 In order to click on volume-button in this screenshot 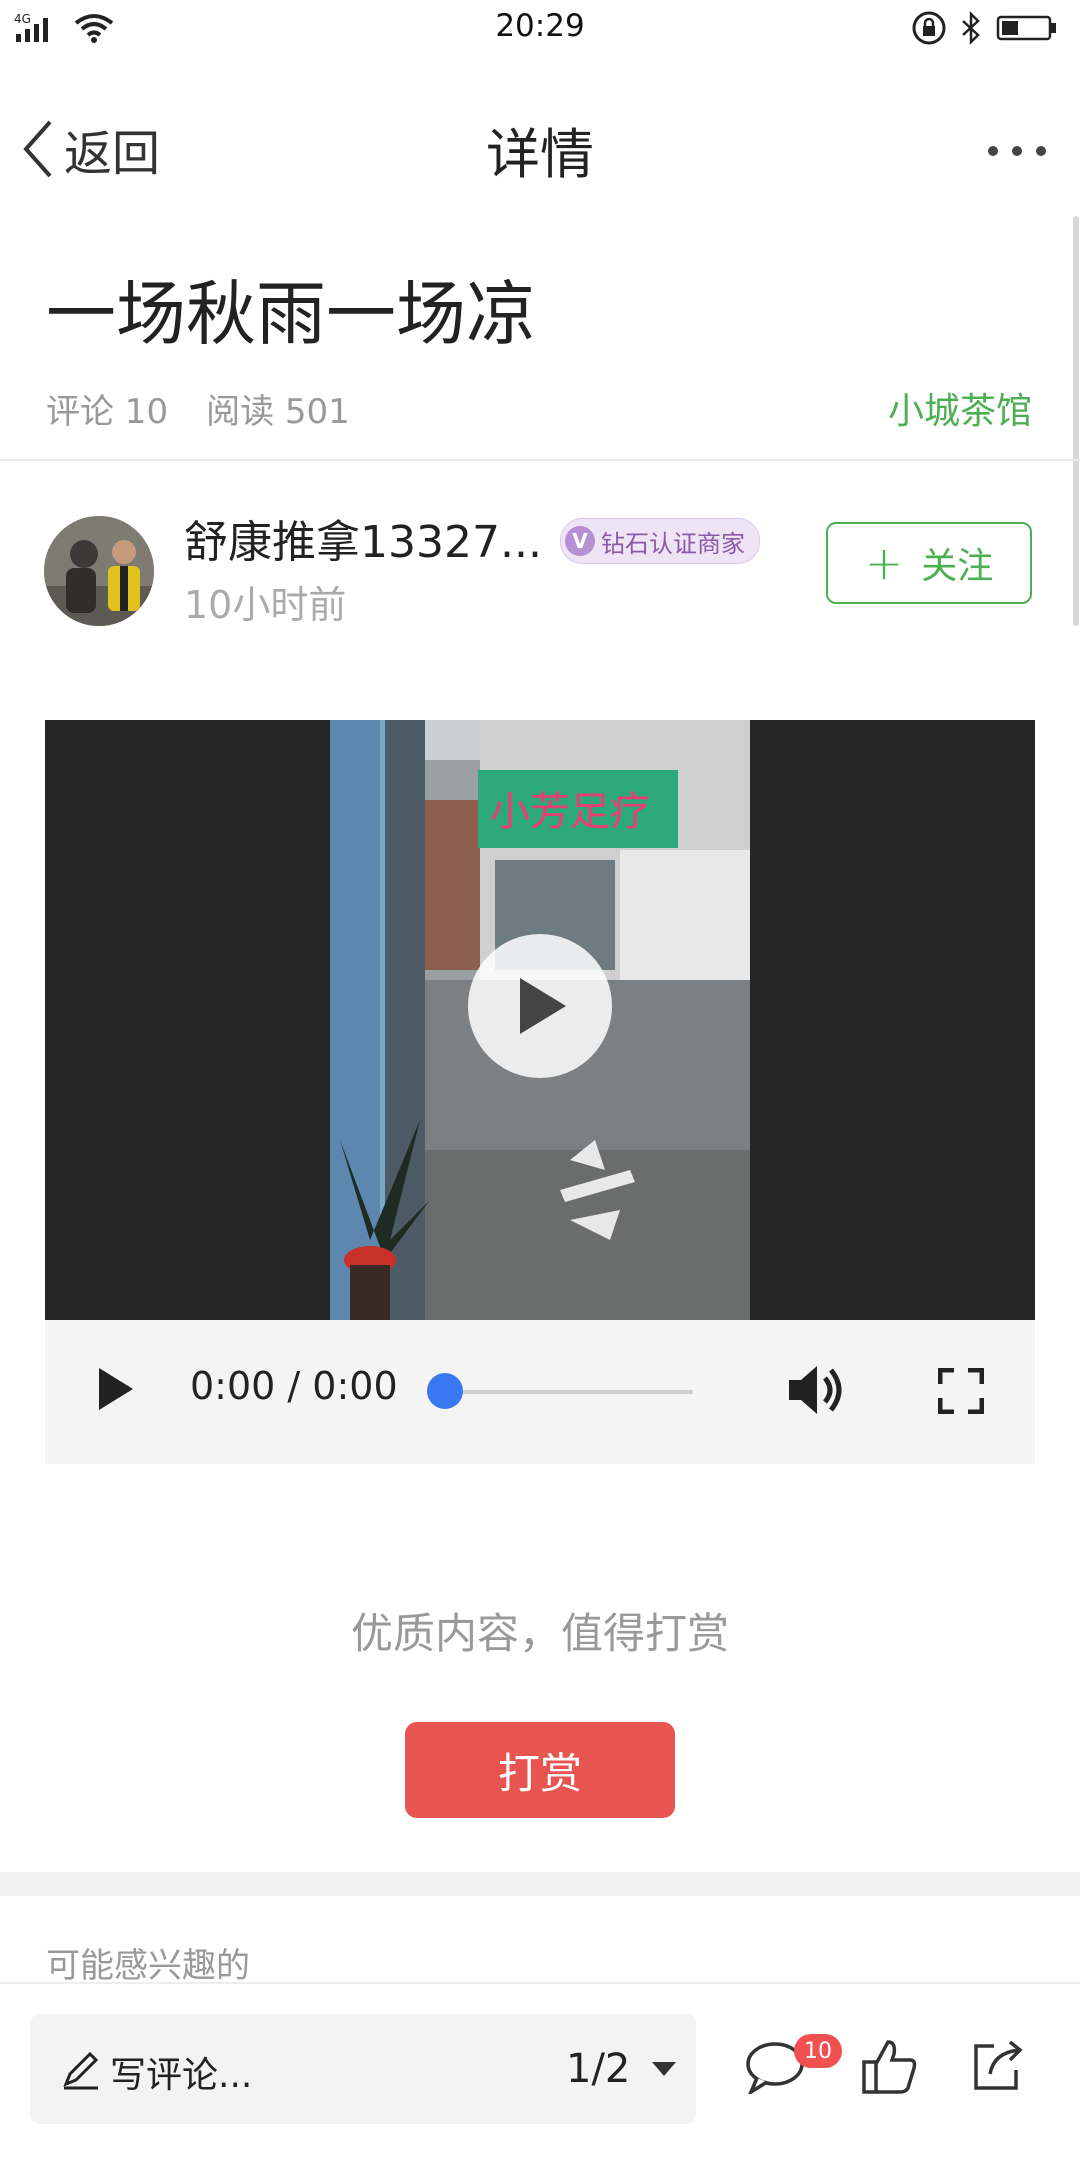, I will do `click(817, 1392)`.